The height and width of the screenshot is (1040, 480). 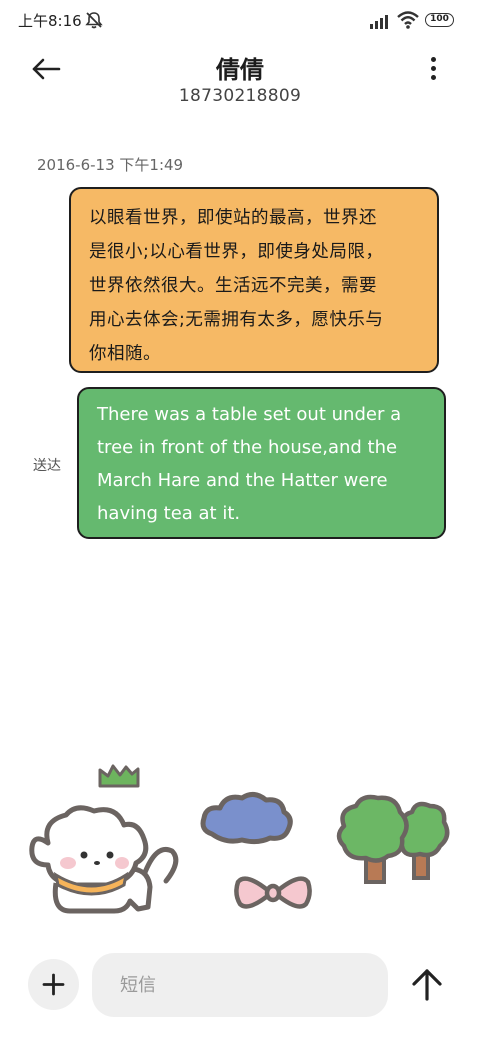 I want to click on status-bar: 上午8:16 100, so click(x=240, y=20).